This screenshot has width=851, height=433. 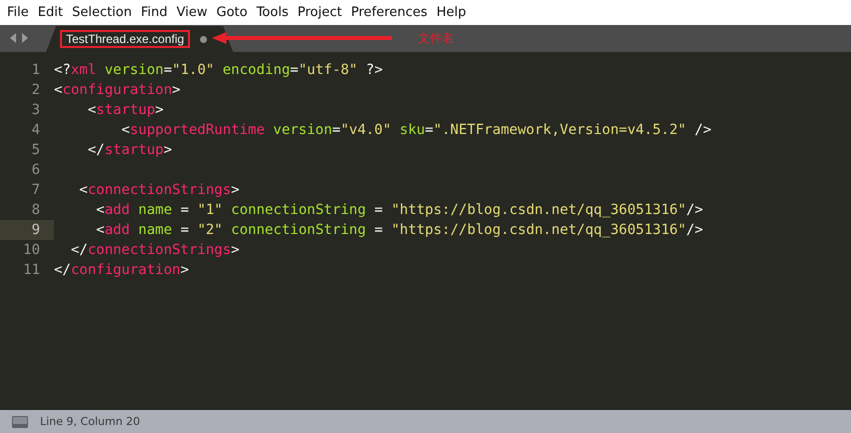 What do you see at coordinates (436, 38) in the screenshot?
I see `annotation-label: 文件名` at bounding box center [436, 38].